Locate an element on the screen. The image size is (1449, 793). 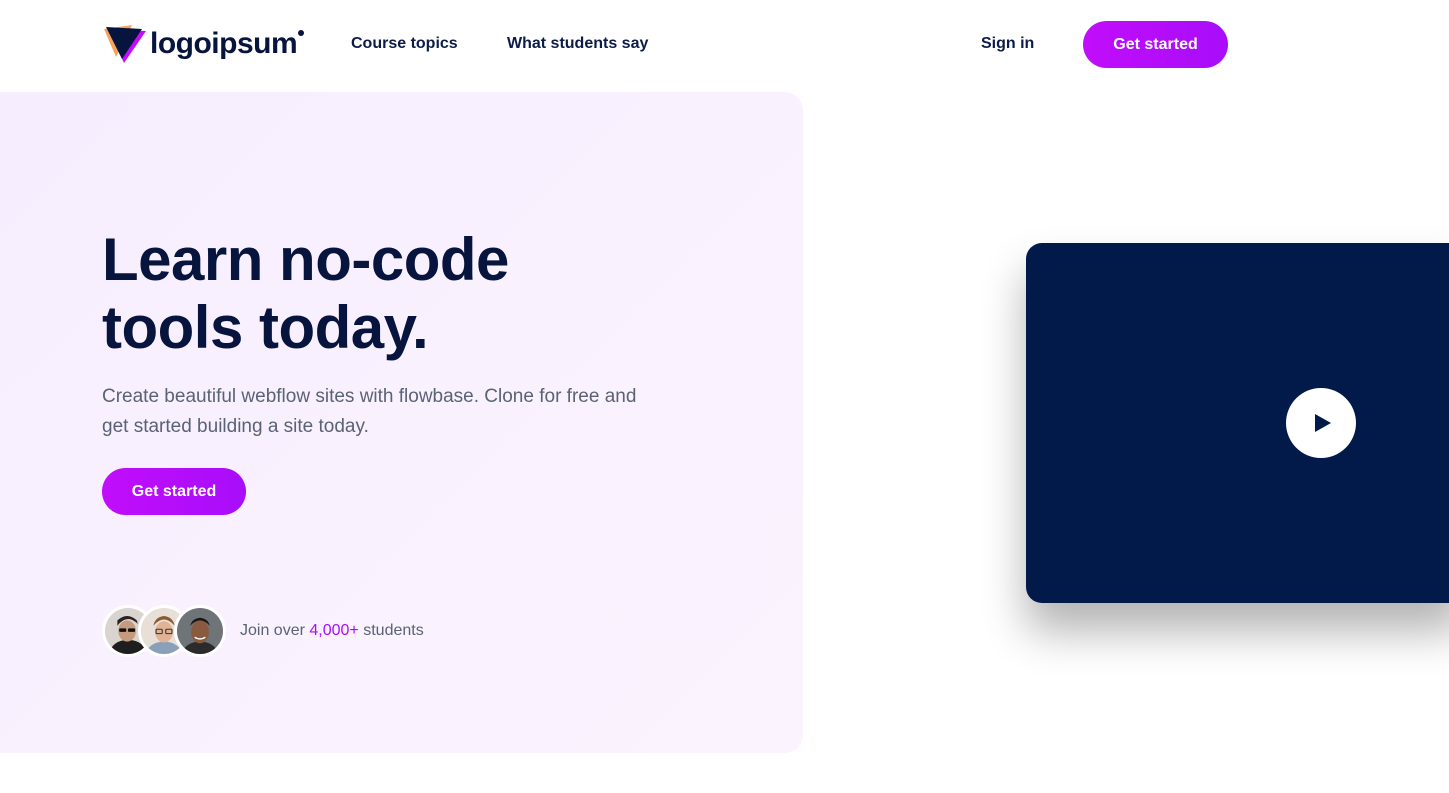
logo-link: logoipsum is located at coordinates (203, 44).